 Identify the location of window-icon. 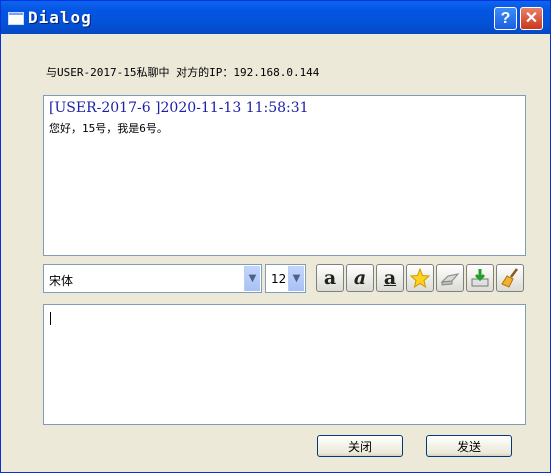
(16, 18).